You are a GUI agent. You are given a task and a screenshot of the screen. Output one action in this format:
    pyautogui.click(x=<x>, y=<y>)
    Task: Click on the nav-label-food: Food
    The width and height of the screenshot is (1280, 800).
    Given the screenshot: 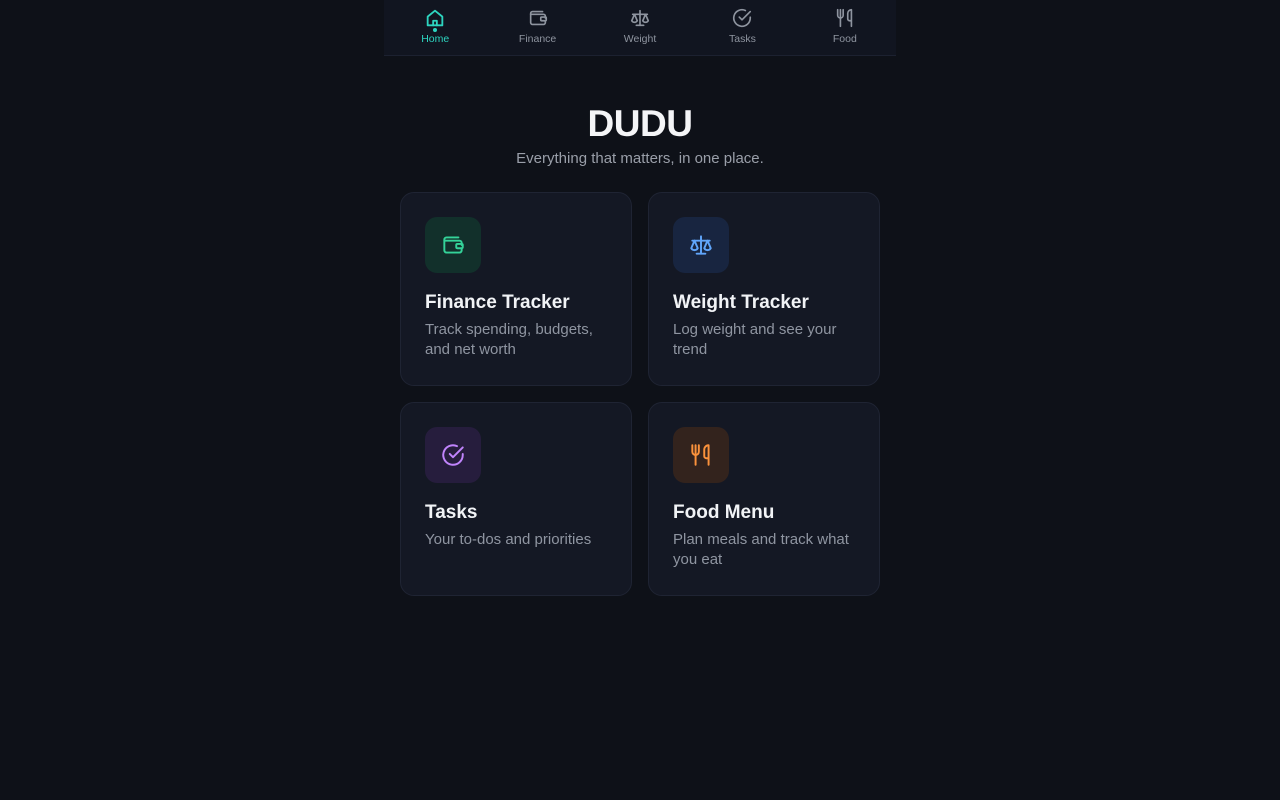 What is the action you would take?
    pyautogui.click(x=844, y=39)
    